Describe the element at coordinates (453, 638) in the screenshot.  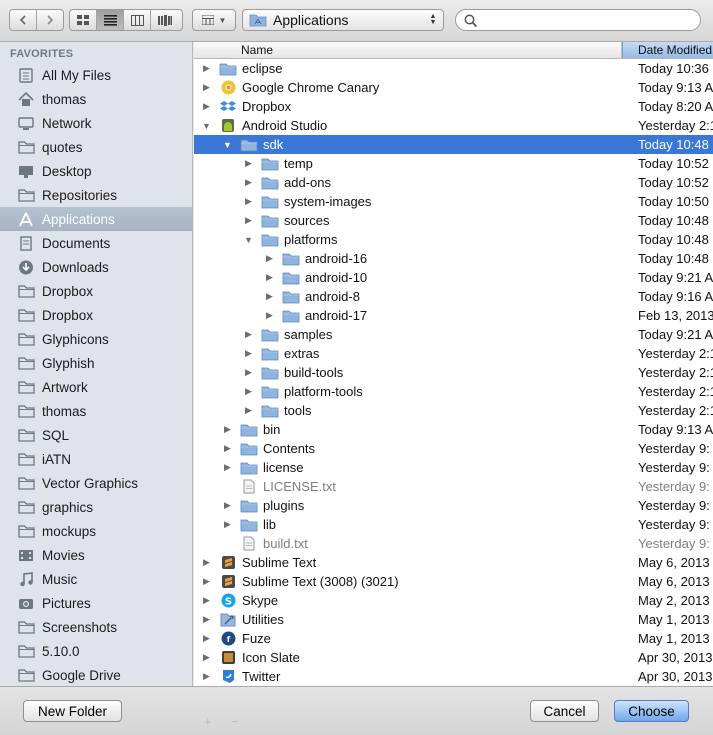
I see `list-row: ▶ f Fuze May 1, 2013` at that location.